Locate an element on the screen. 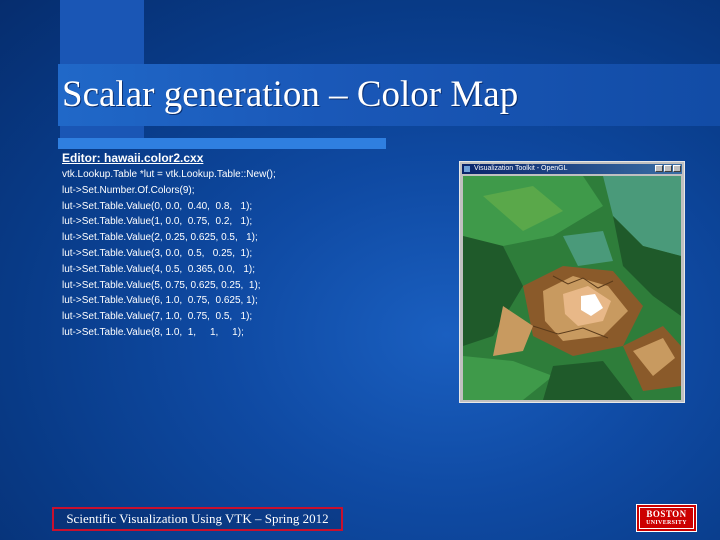  title-underline-bar is located at coordinates (222, 143).